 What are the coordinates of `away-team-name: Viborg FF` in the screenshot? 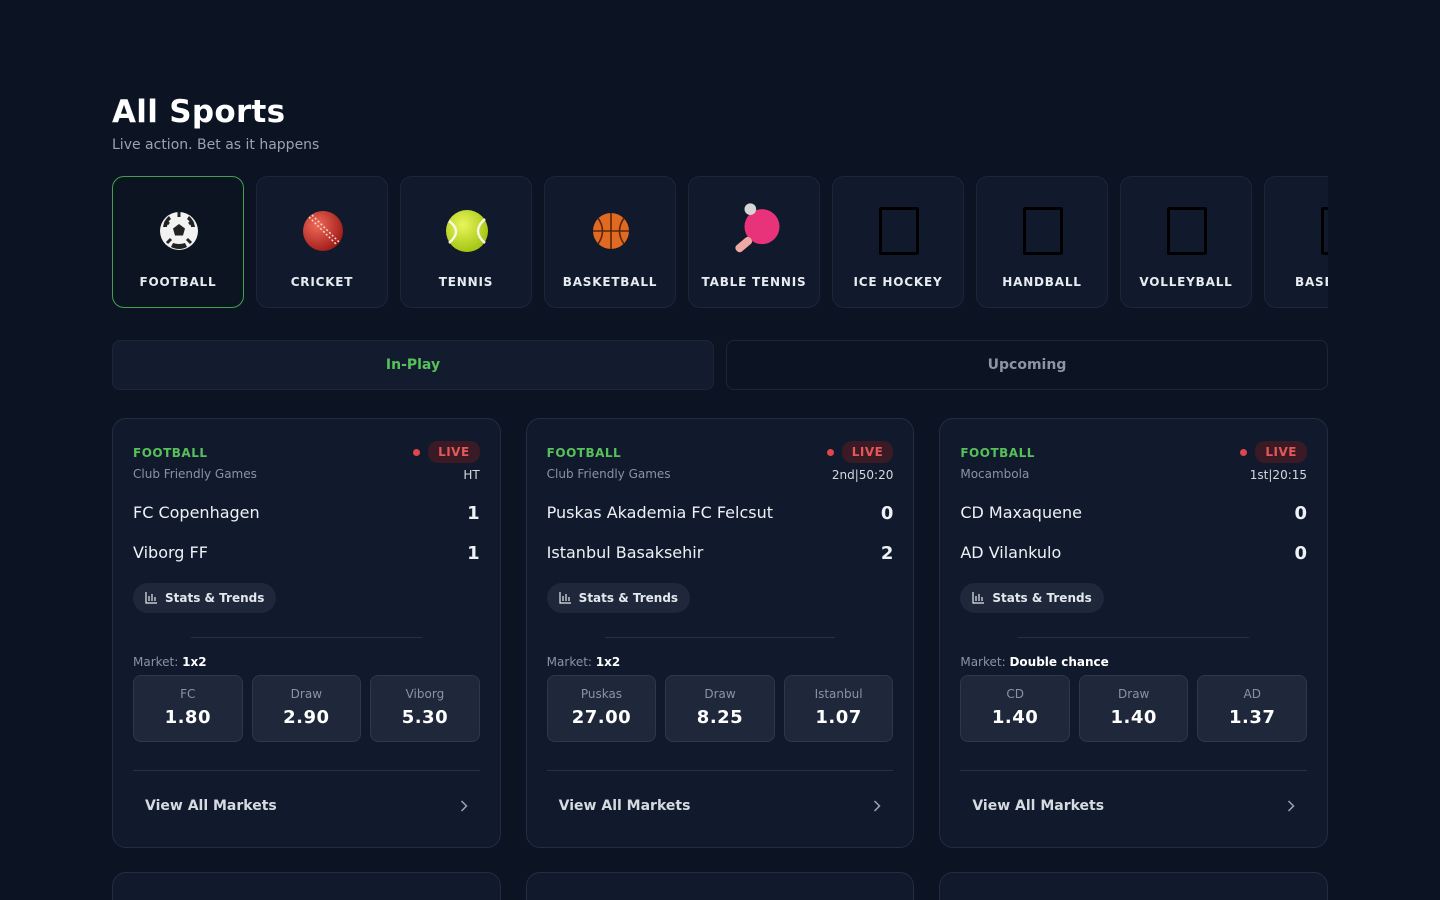 It's located at (170, 552).